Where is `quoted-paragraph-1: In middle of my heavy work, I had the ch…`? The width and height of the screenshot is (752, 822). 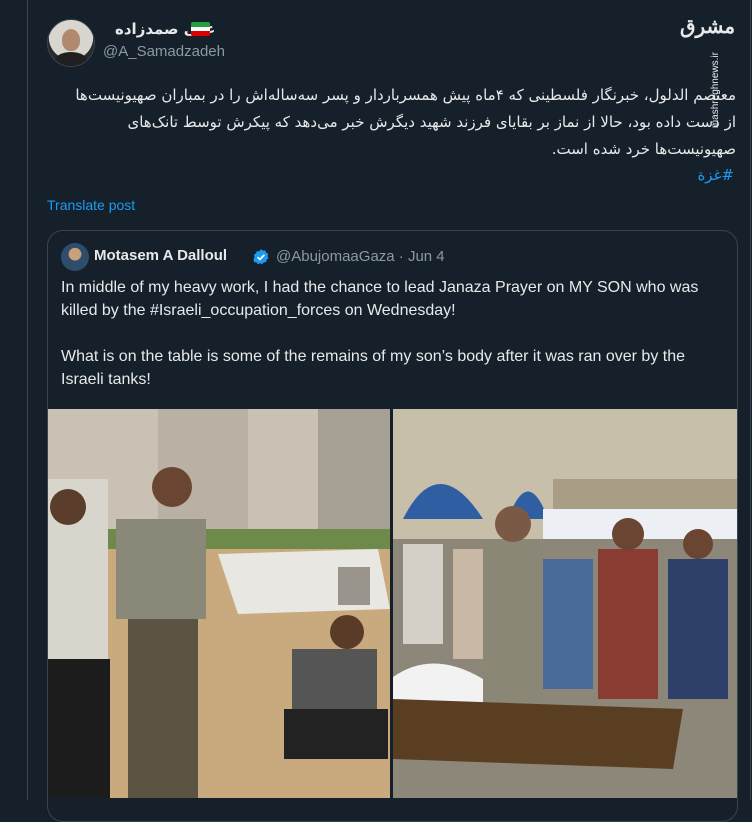
quoted-paragraph-1: In middle of my heavy work, I had the ch… is located at coordinates (380, 299).